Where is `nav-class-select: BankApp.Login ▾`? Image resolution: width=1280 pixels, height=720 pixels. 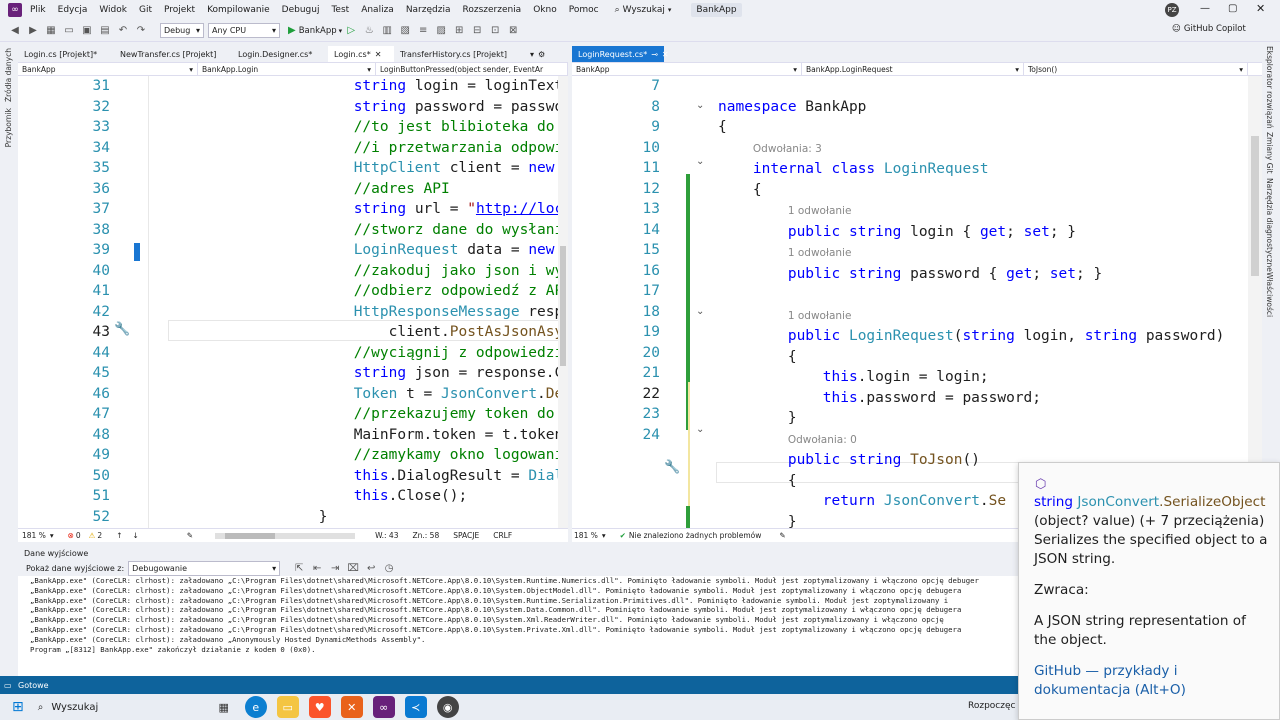 nav-class-select: BankApp.Login ▾ is located at coordinates (287, 69).